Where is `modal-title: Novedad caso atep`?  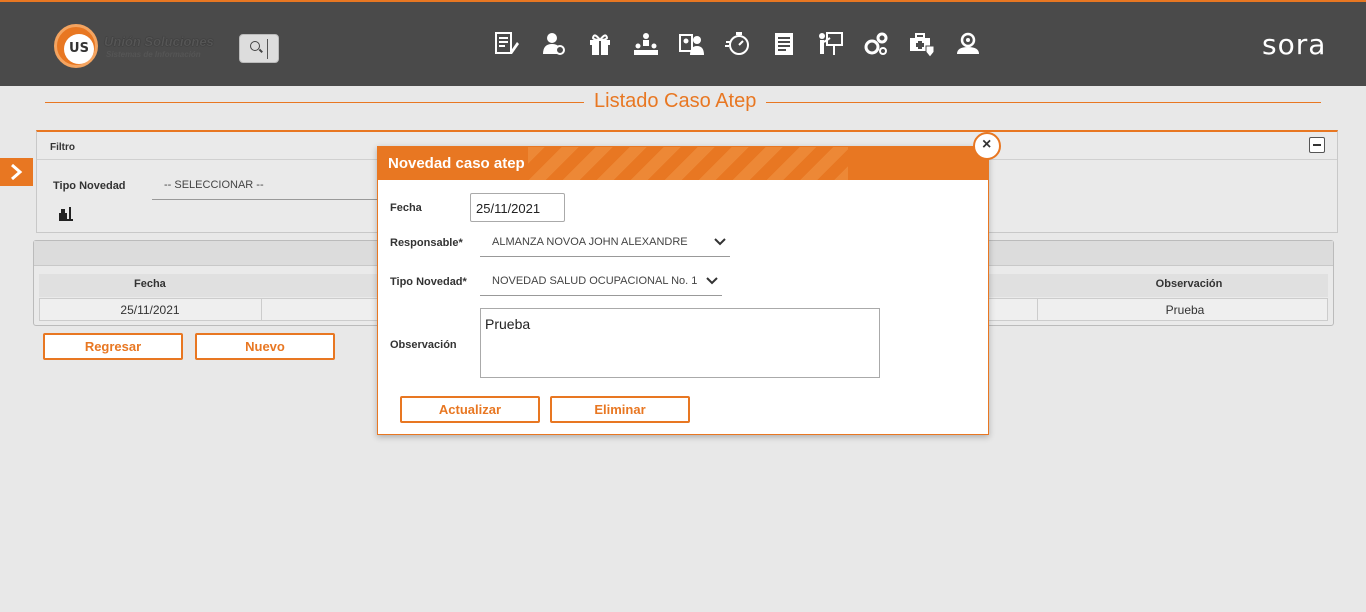
modal-title: Novedad caso atep is located at coordinates (456, 163).